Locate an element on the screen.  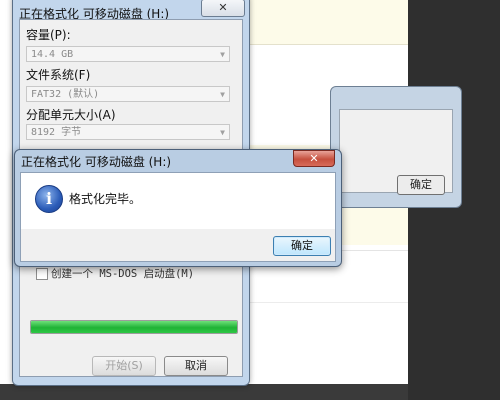
background-divider is located at coordinates (326, 302).